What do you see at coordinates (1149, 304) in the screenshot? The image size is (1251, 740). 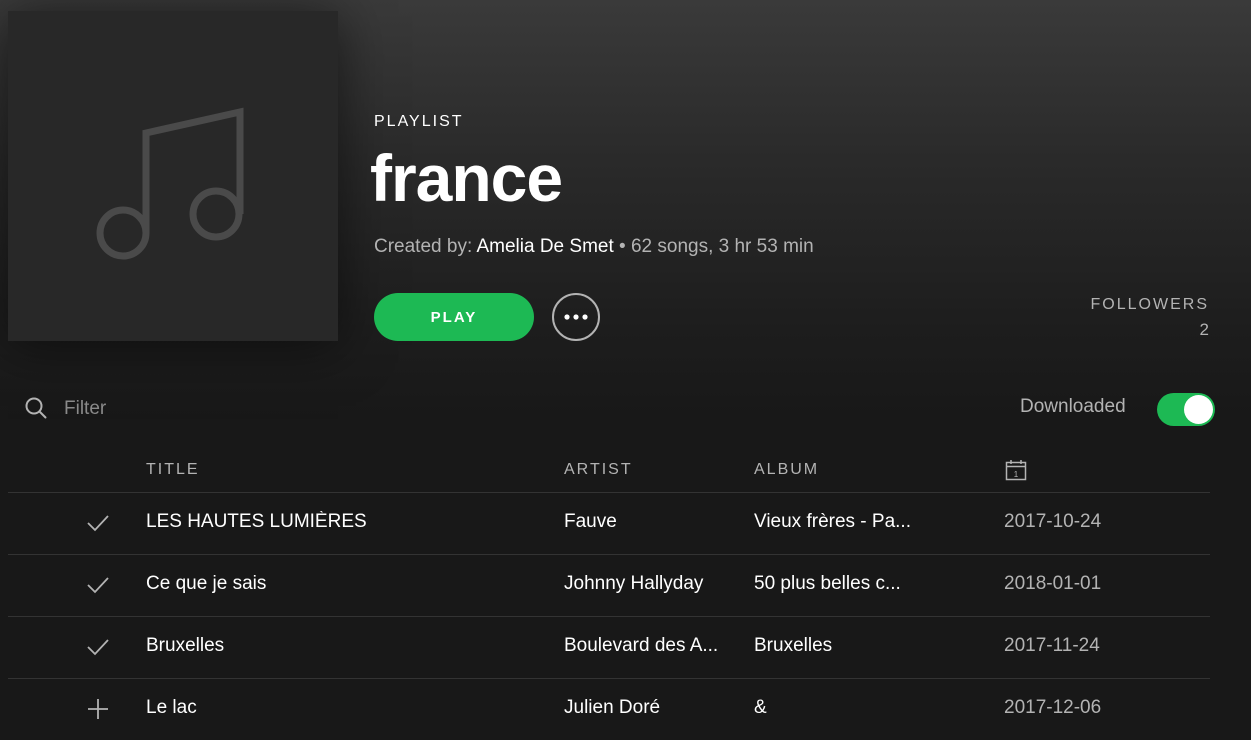 I see `followers-label: FOLLOWERS` at bounding box center [1149, 304].